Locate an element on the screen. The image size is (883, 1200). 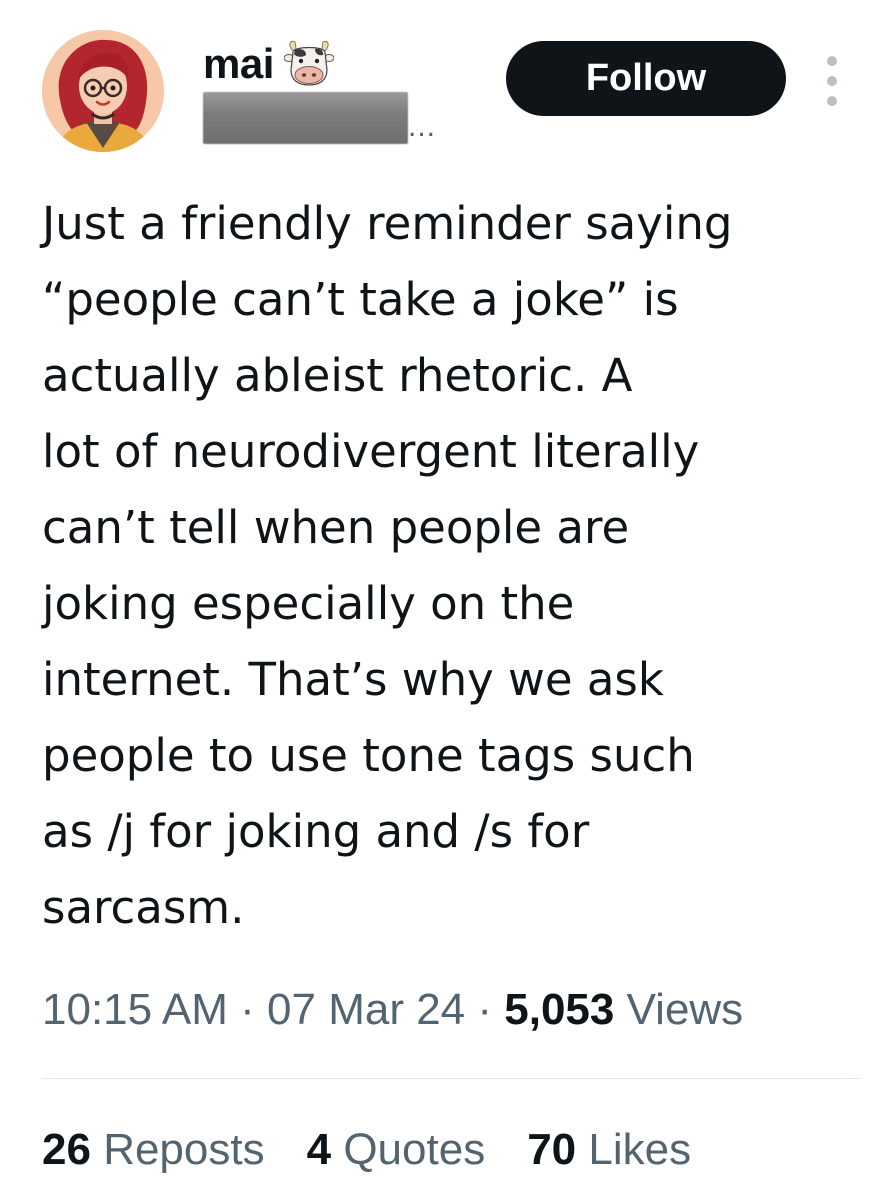
reposts-count: 26 is located at coordinates (66, 1149).